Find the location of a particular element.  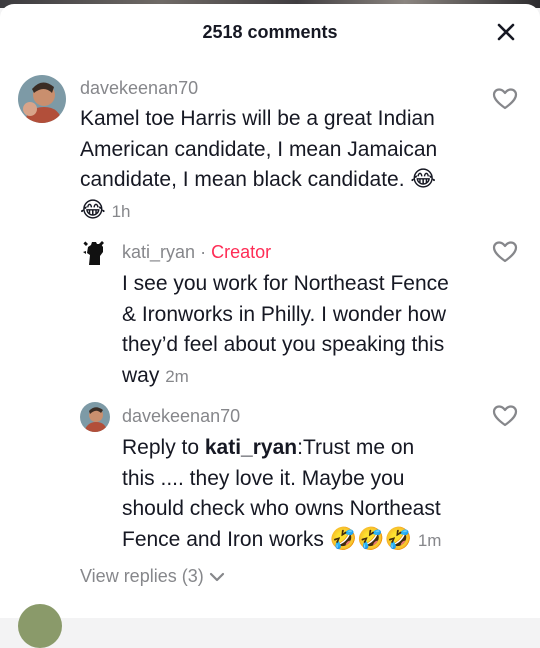

reply-line: this .... they love it. Maybe you is located at coordinates (263, 478).